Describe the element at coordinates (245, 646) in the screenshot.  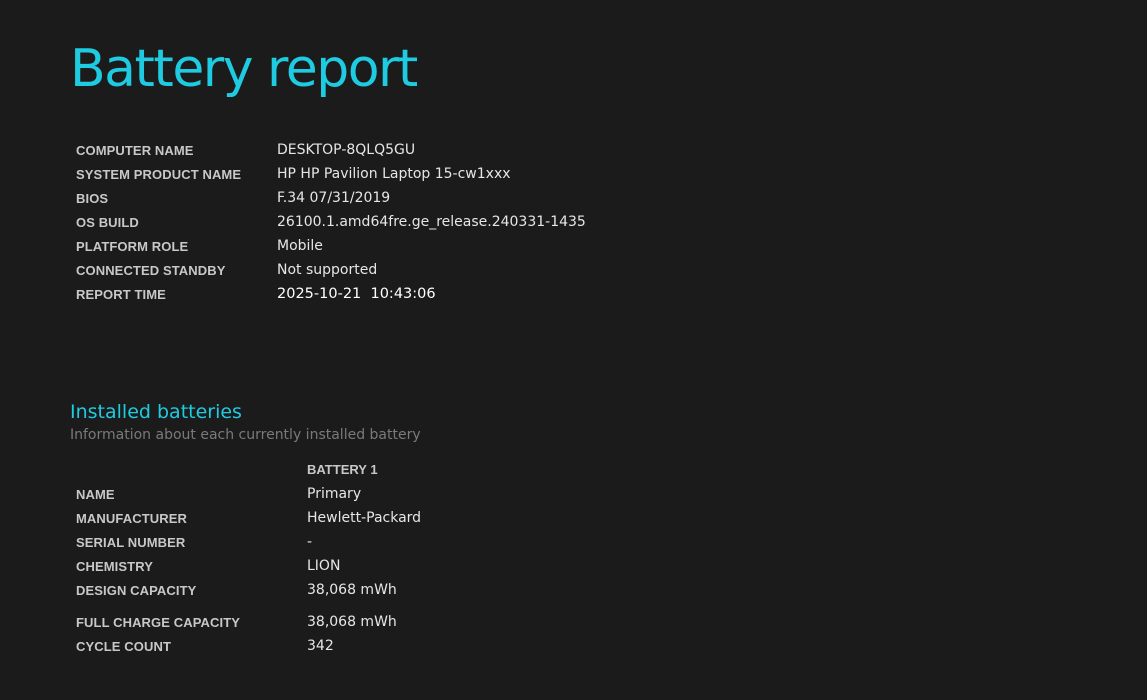
I see `table-row: CYCLE COUNT 342` at that location.